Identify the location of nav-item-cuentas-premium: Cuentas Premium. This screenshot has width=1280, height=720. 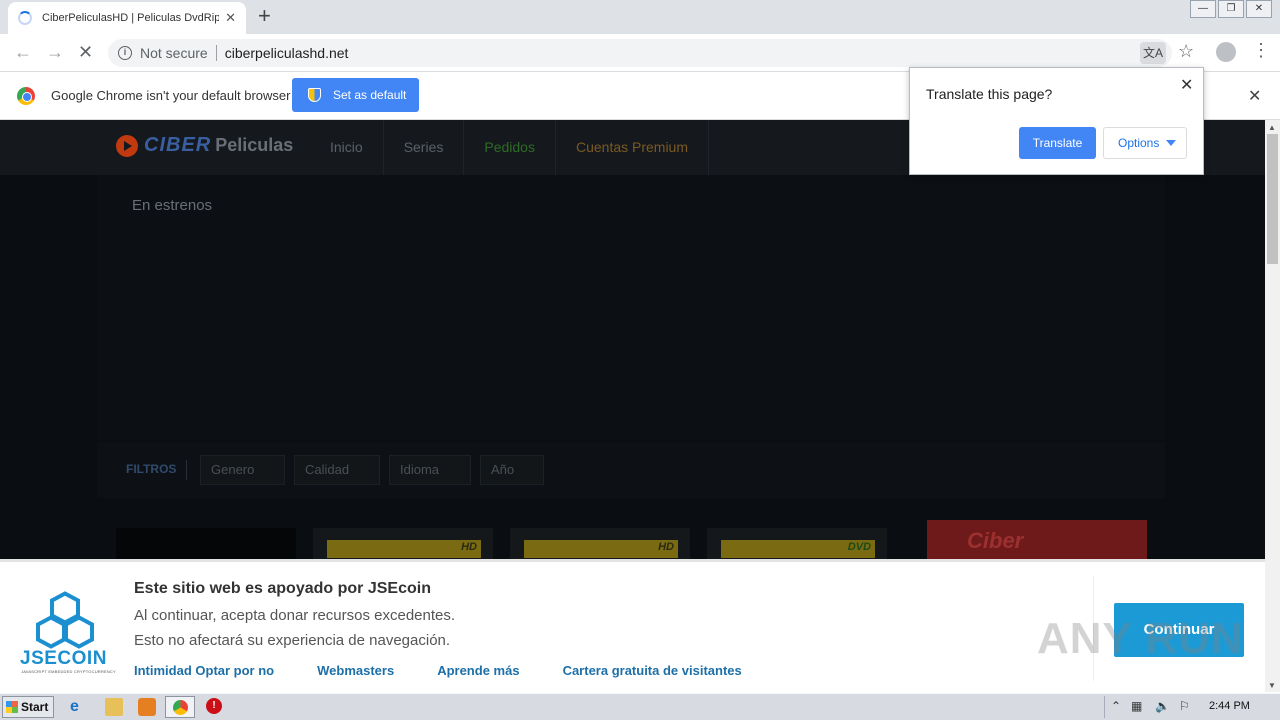
(633, 147).